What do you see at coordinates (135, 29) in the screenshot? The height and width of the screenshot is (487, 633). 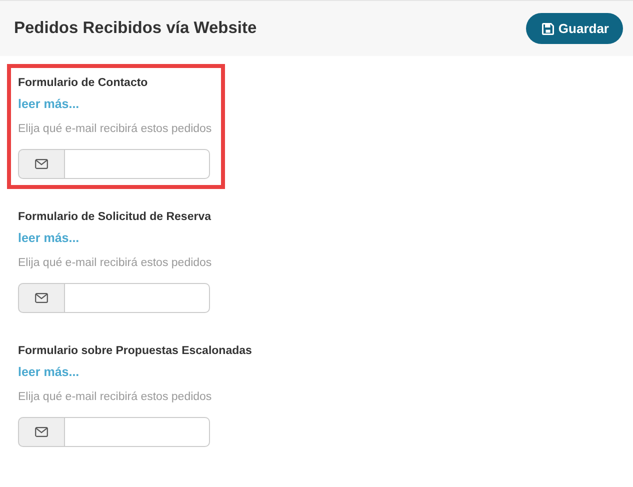 I see `page-title: Pedidos Recibidos vía Website` at bounding box center [135, 29].